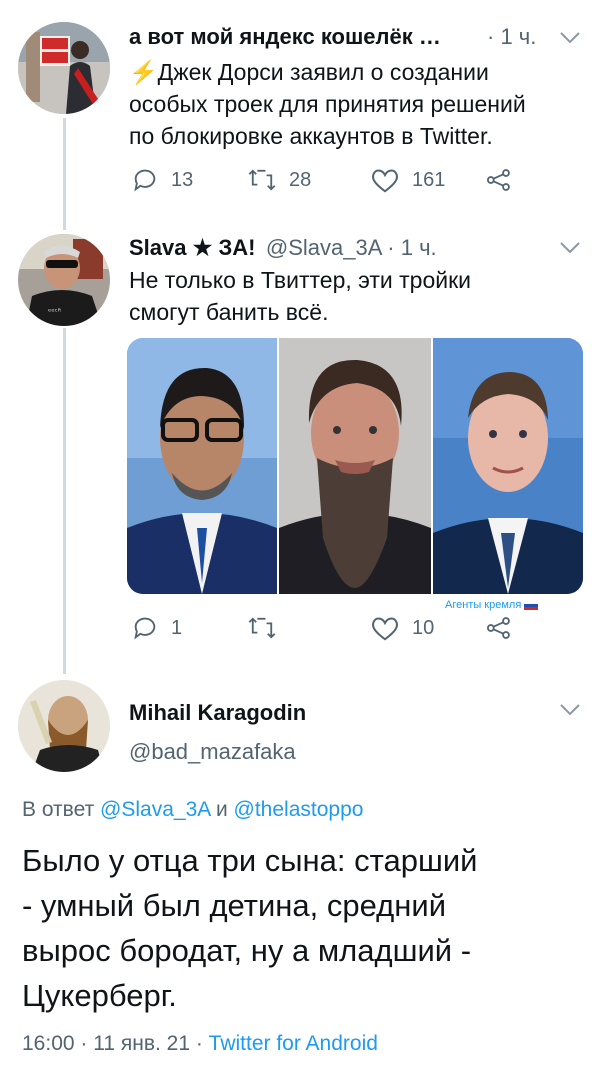 The width and height of the screenshot is (603, 1080). I want to click on tweet-author: Mihail Karagodin, so click(217, 713).